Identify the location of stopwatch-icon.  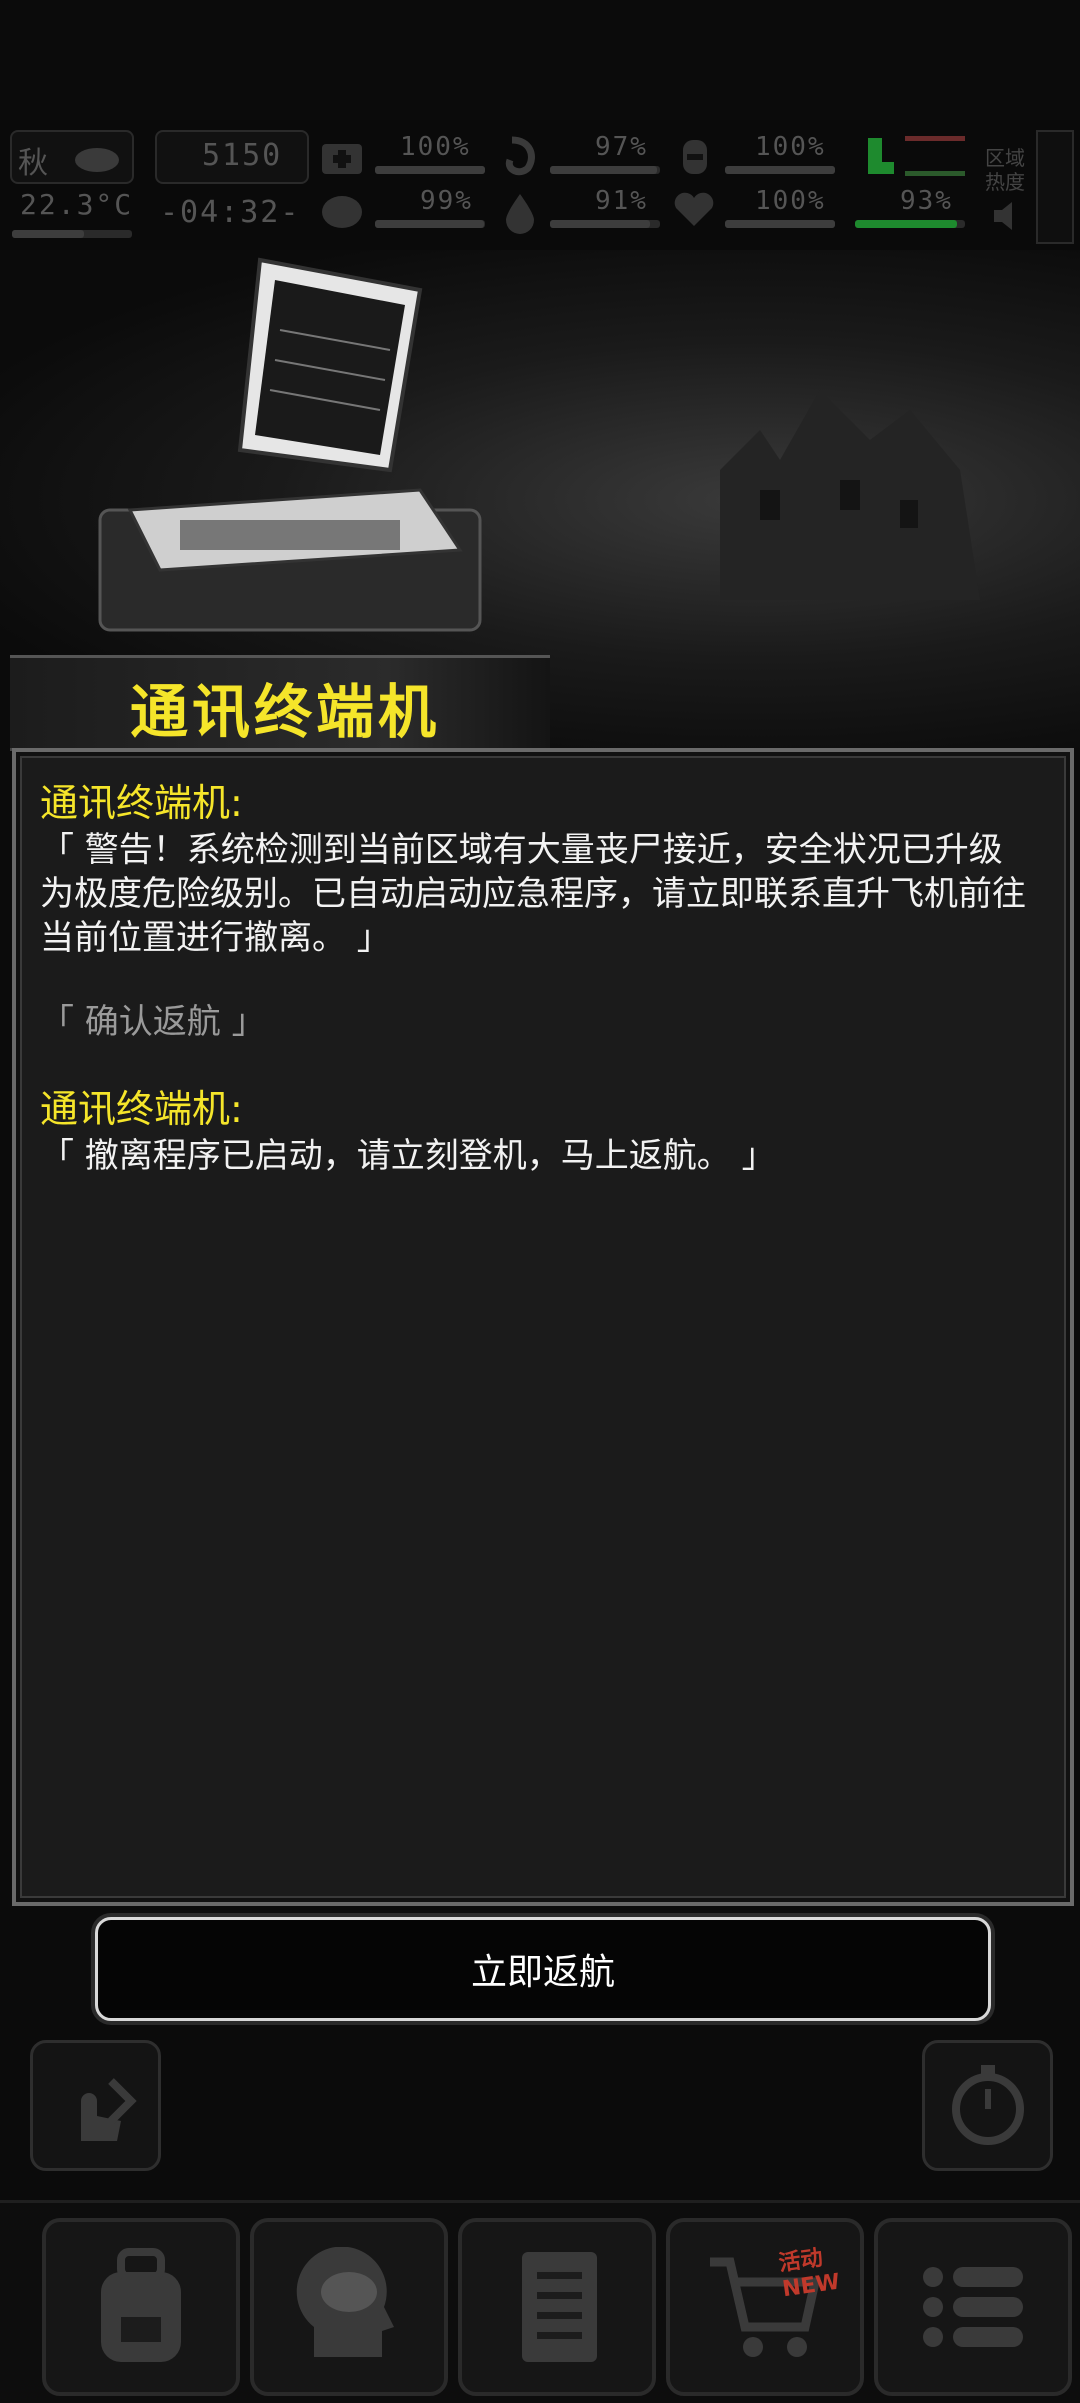
(987, 2104).